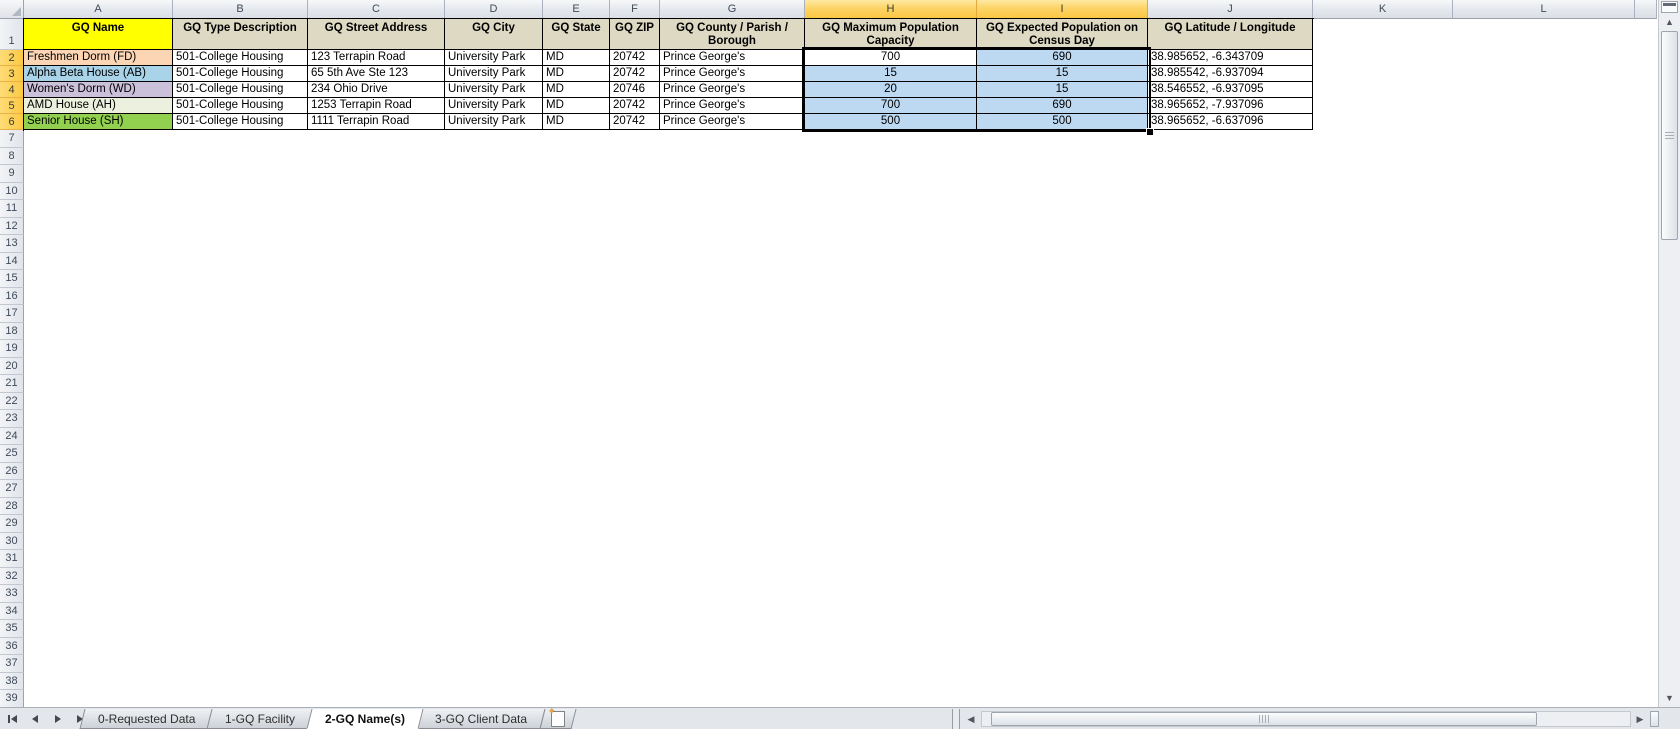 Image resolution: width=1680 pixels, height=729 pixels. What do you see at coordinates (376, 74) in the screenshot?
I see `cell-C3: 65 5th Ave Ste 123` at bounding box center [376, 74].